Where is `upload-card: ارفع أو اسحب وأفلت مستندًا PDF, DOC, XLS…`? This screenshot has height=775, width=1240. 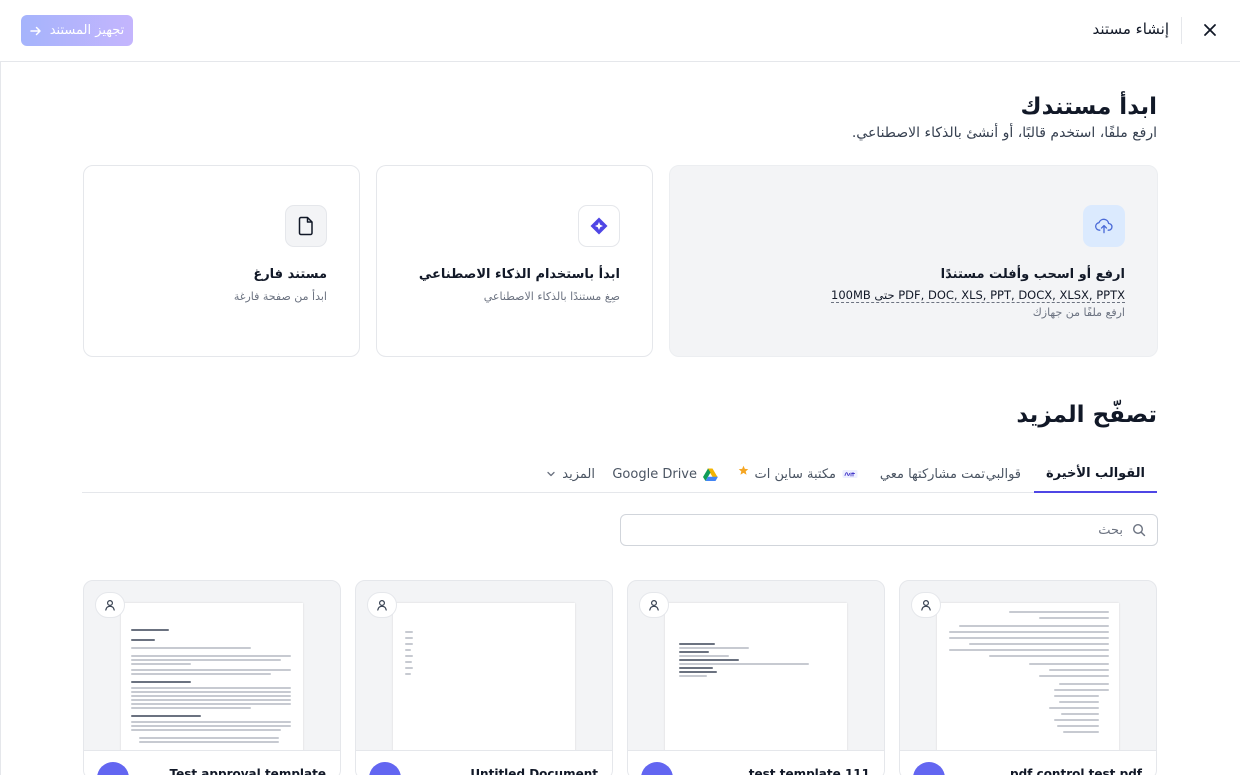 upload-card: ارفع أو اسحب وأفلت مستندًا PDF, DOC, XLS… is located at coordinates (913, 261).